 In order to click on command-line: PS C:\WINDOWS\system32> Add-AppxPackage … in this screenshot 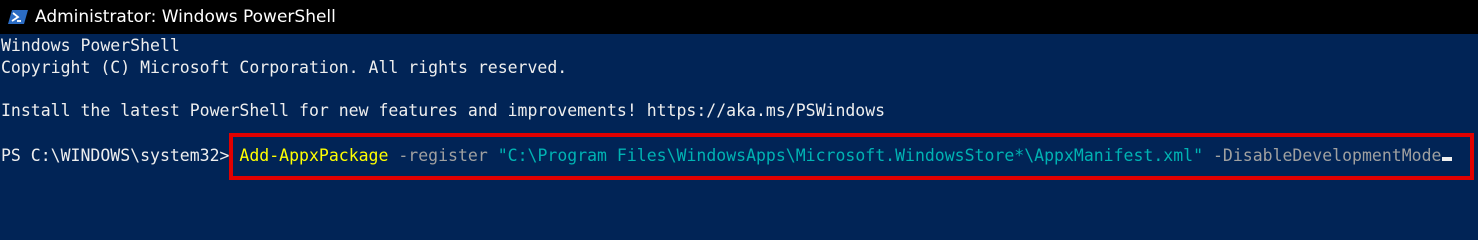, I will do `click(727, 156)`.